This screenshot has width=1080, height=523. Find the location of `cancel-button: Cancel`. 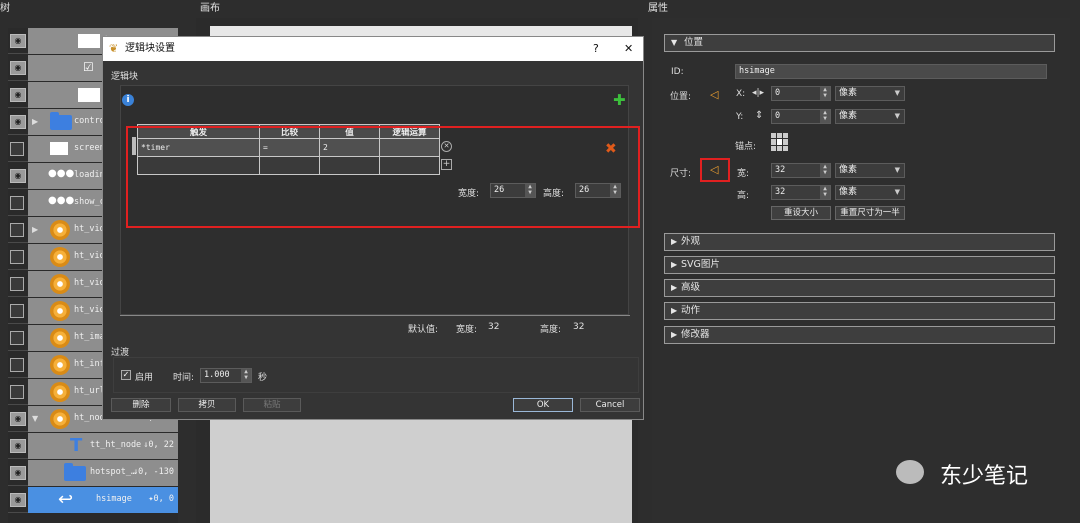

cancel-button: Cancel is located at coordinates (610, 405).